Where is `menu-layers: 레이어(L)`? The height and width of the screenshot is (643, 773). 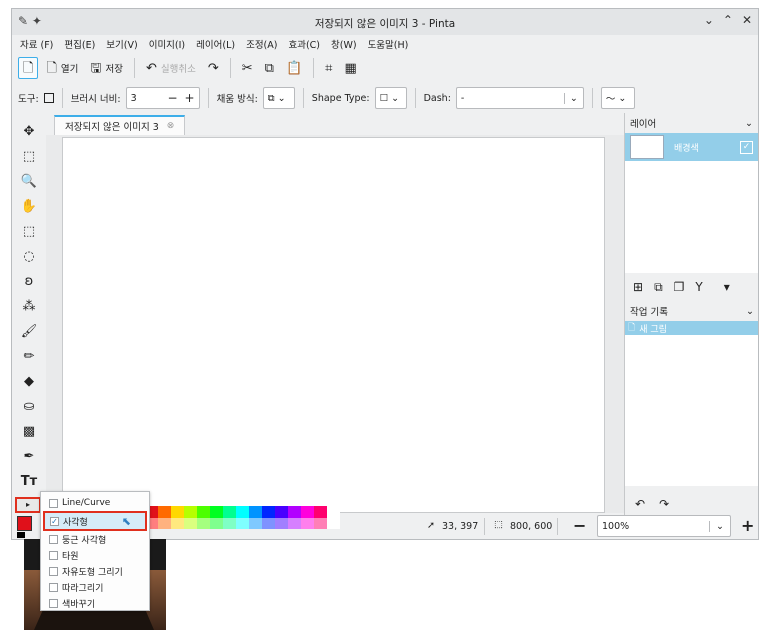 menu-layers: 레이어(L) is located at coordinates (215, 44).